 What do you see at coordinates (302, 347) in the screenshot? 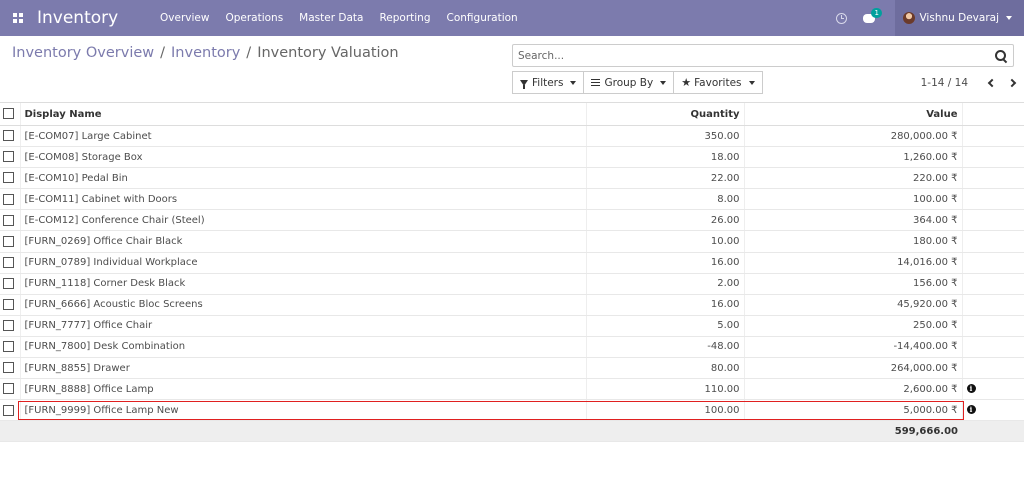
I see `cell-display-name: [FURN_7800] Desk Combination` at bounding box center [302, 347].